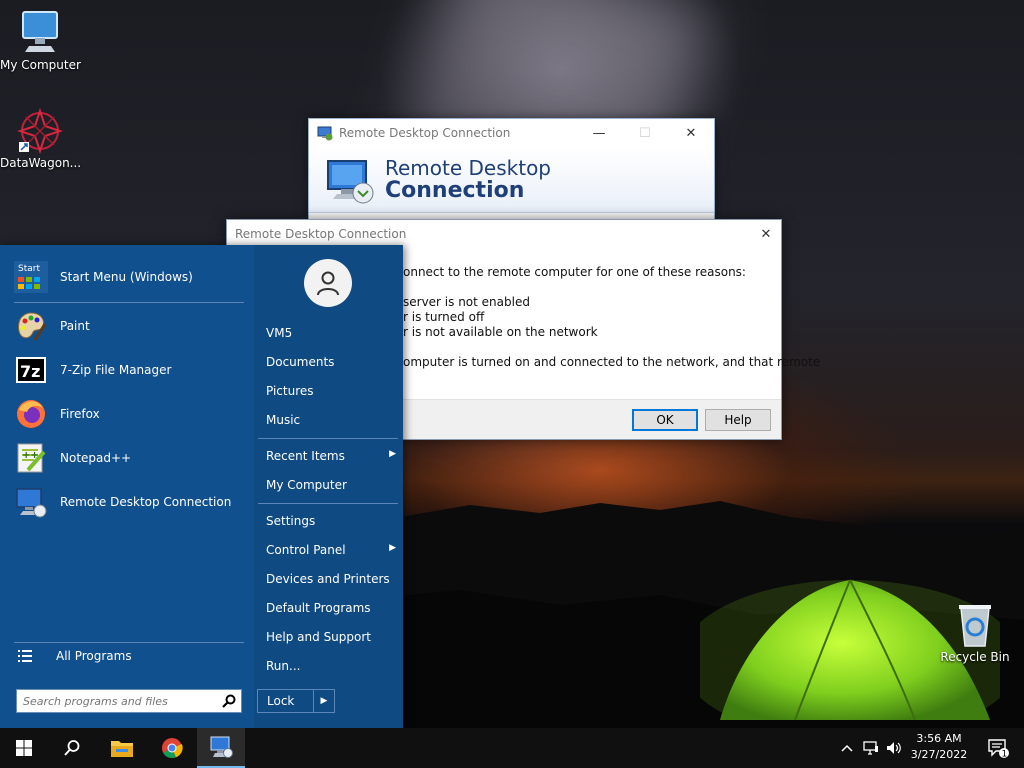 The image size is (1024, 768). I want to click on place-pictures: Pictures, so click(331, 391).